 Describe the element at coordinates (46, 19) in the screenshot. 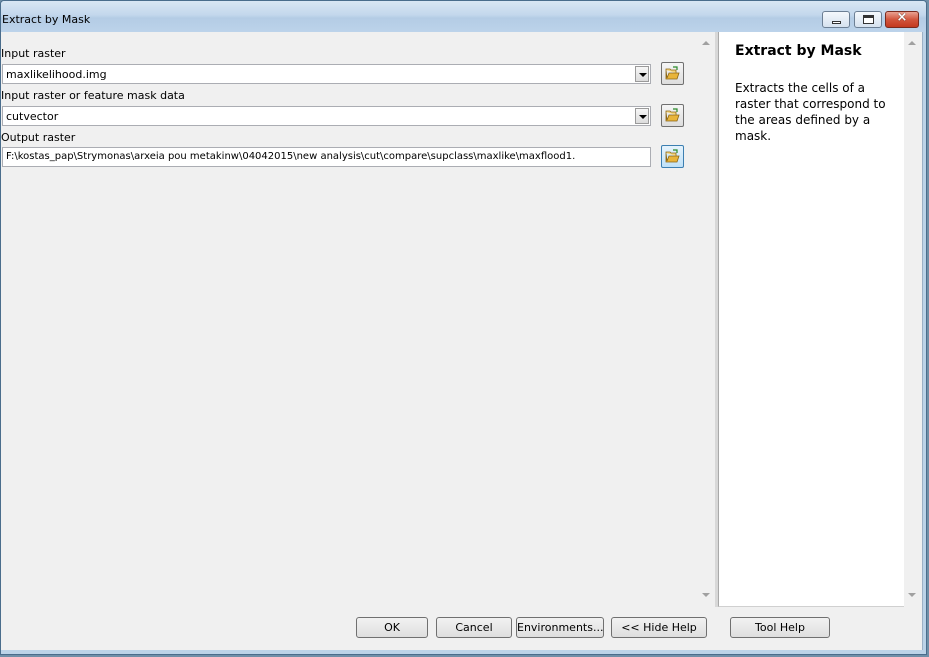

I see `window-title: Extract by Mask` at that location.